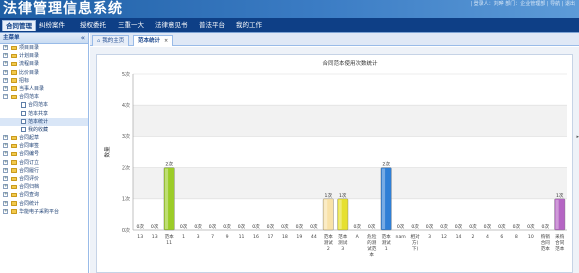 The image size is (579, 273). Describe the element at coordinates (44, 204) in the screenshot. I see `tree-item: + 合同统计` at that location.